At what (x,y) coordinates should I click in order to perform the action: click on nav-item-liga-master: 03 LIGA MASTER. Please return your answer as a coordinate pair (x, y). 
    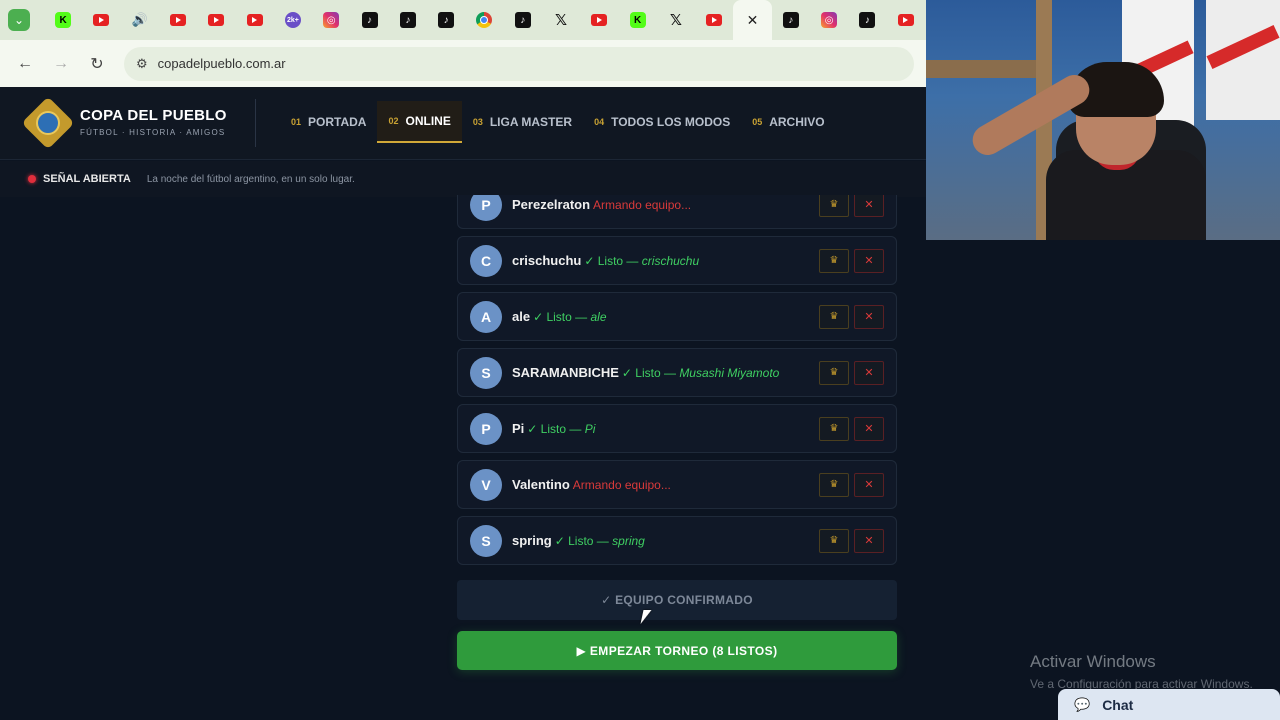
    Looking at the image, I should click on (522, 122).